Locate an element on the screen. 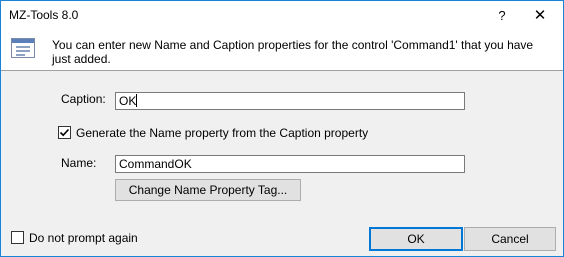 The height and width of the screenshot is (257, 564). caption-label: Caption: is located at coordinates (83, 99).